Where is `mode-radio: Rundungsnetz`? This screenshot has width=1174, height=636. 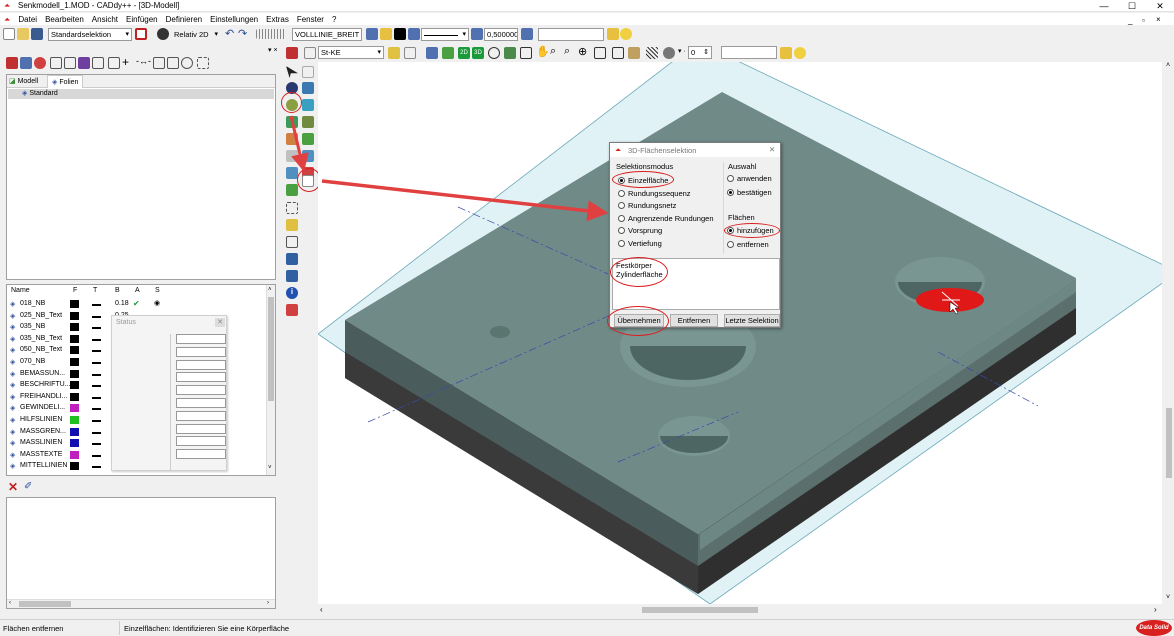 mode-radio: Rundungsnetz is located at coordinates (647, 205).